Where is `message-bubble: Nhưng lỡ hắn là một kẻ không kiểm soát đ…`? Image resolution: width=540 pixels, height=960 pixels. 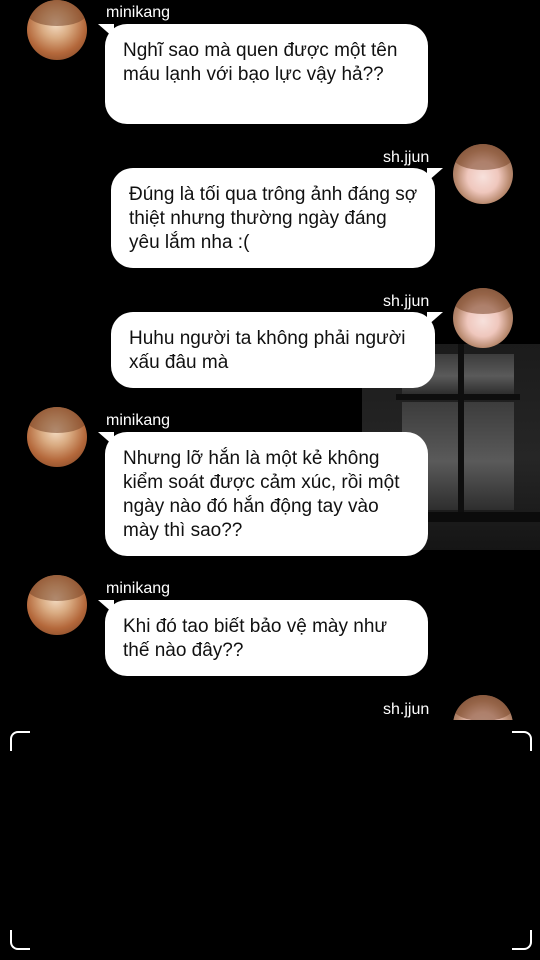
message-bubble: Nhưng lỡ hắn là một kẻ không kiểm soát đ… is located at coordinates (266, 494).